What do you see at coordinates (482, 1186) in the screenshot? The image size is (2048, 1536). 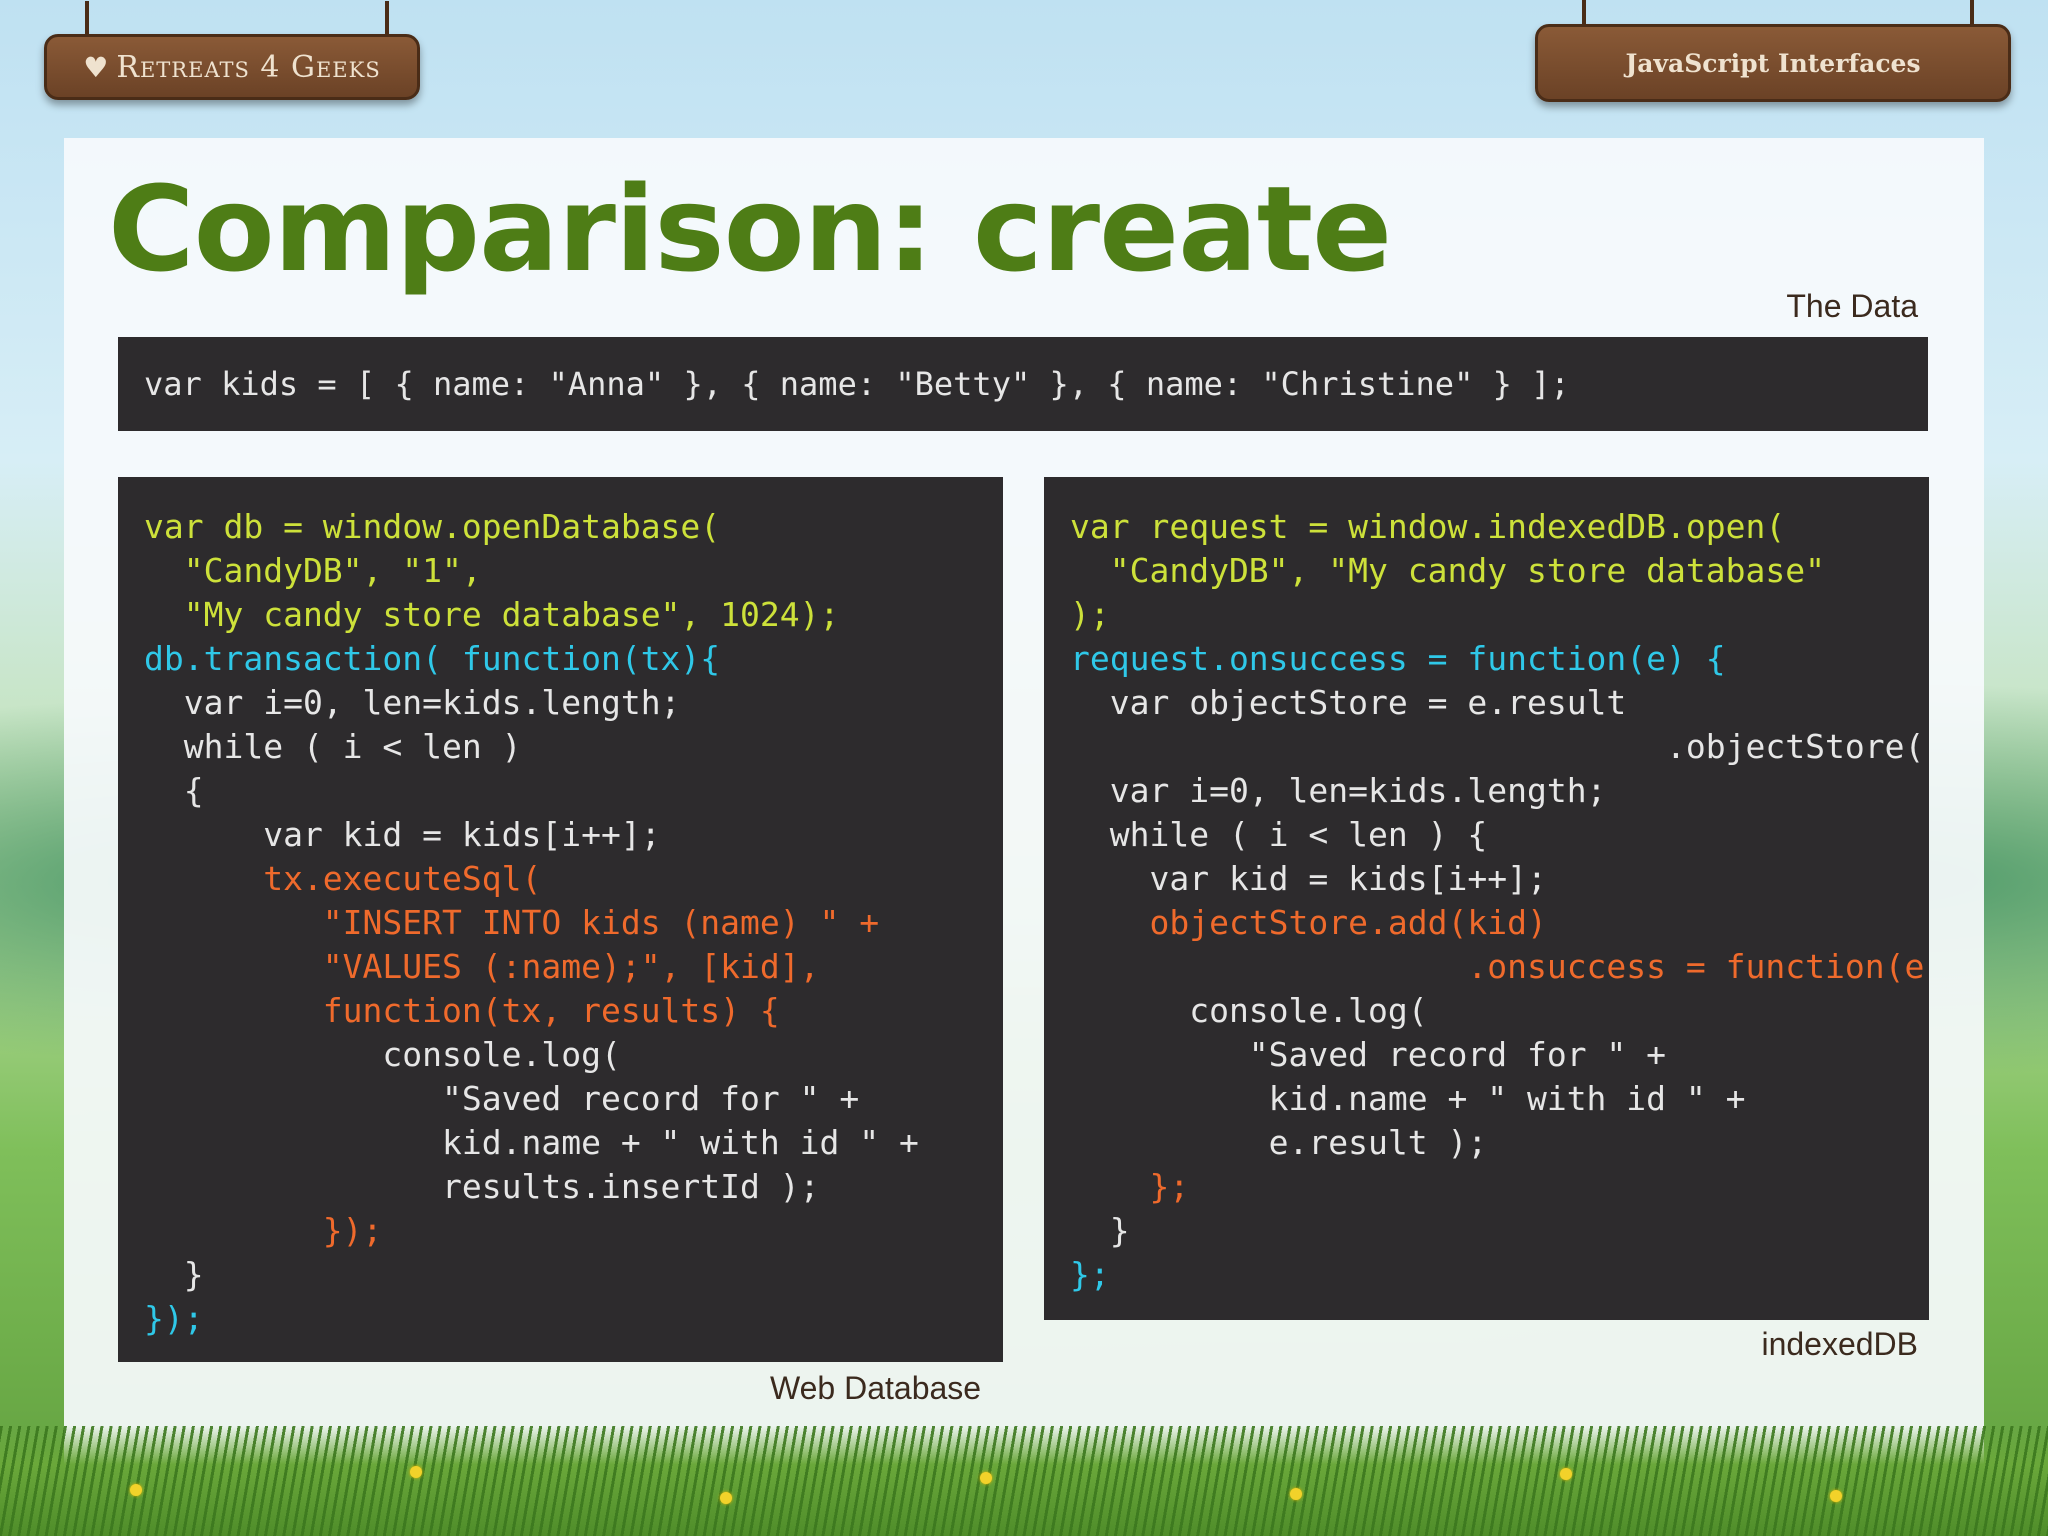 I see `code-line: results.insertId );` at bounding box center [482, 1186].